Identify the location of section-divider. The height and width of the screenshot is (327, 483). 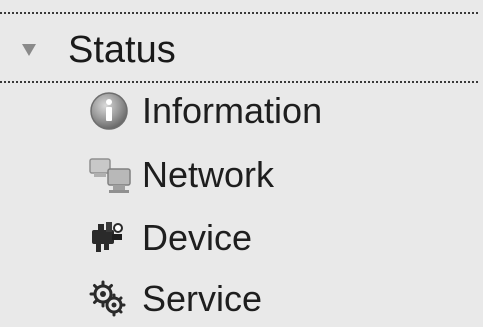
(239, 82).